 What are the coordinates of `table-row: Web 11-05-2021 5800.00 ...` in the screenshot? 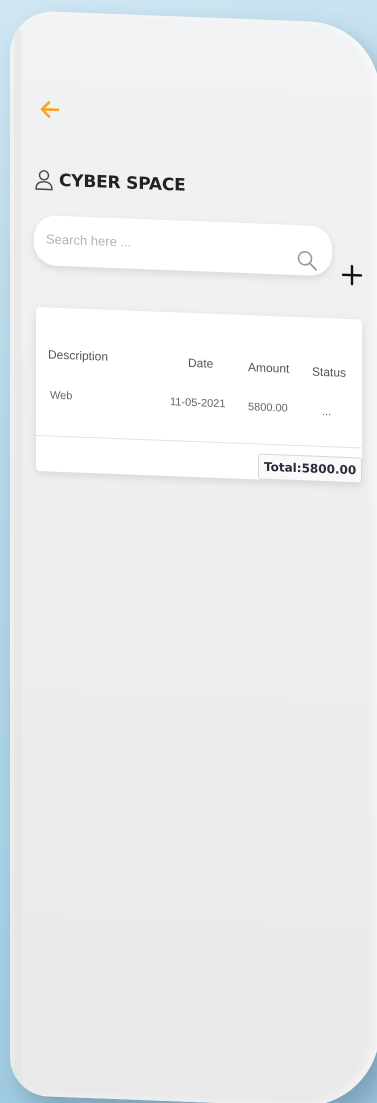 It's located at (199, 363).